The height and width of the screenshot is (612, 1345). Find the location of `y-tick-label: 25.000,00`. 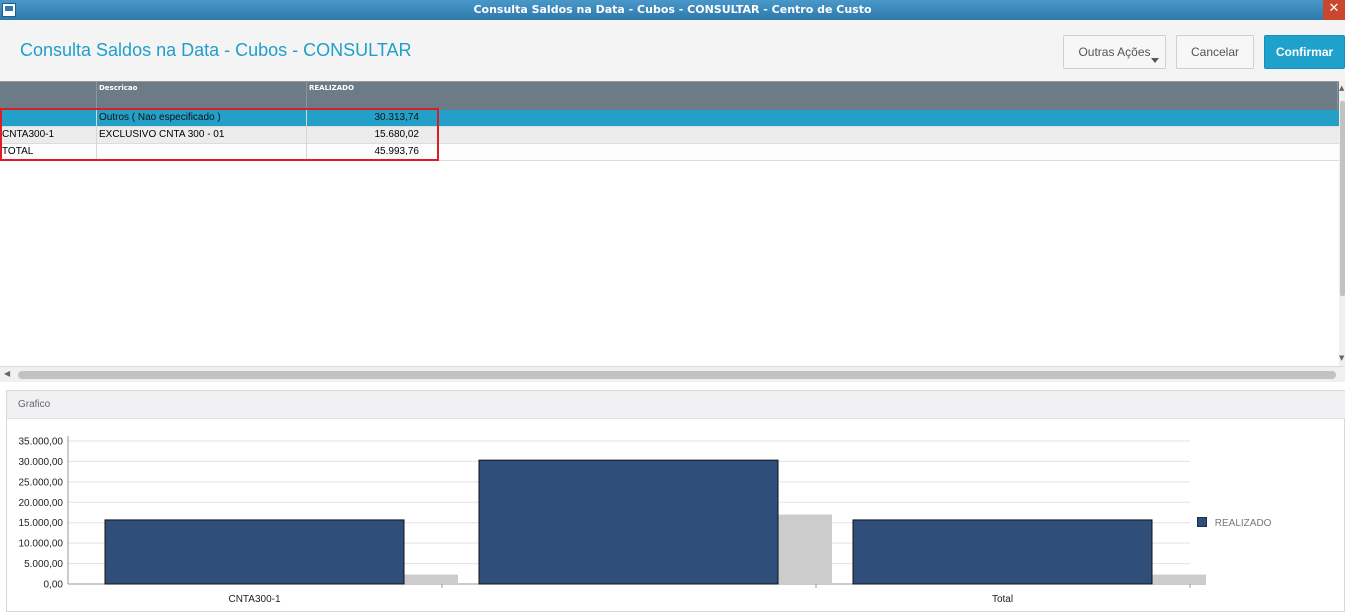

y-tick-label: 25.000,00 is located at coordinates (41, 482).